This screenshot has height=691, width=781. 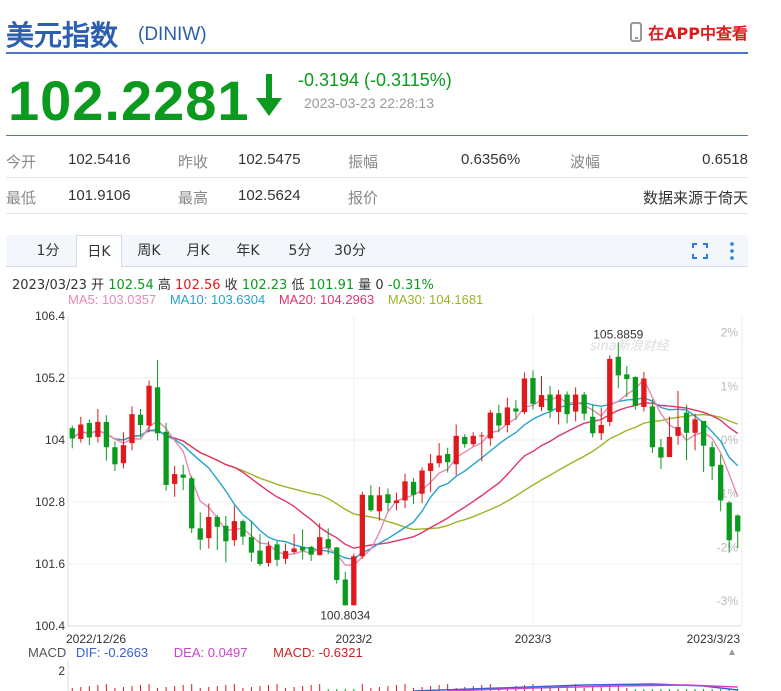 I want to click on collapse-icon: ▲, so click(x=732, y=652).